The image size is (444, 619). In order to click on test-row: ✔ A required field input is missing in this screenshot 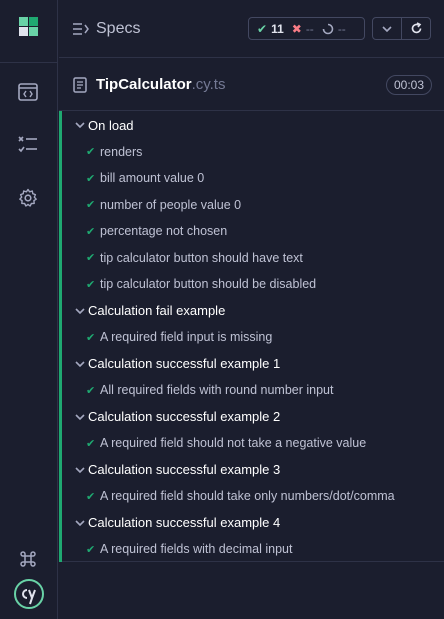, I will do `click(251, 337)`.